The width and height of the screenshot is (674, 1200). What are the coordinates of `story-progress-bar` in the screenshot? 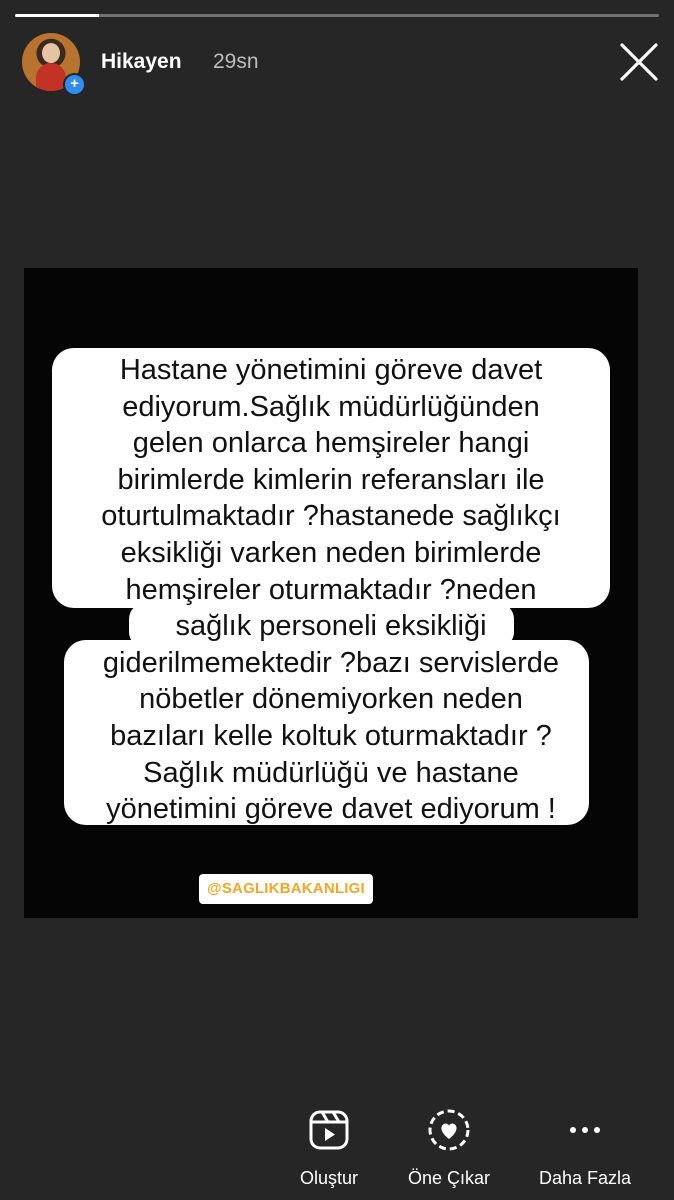 It's located at (337, 15).